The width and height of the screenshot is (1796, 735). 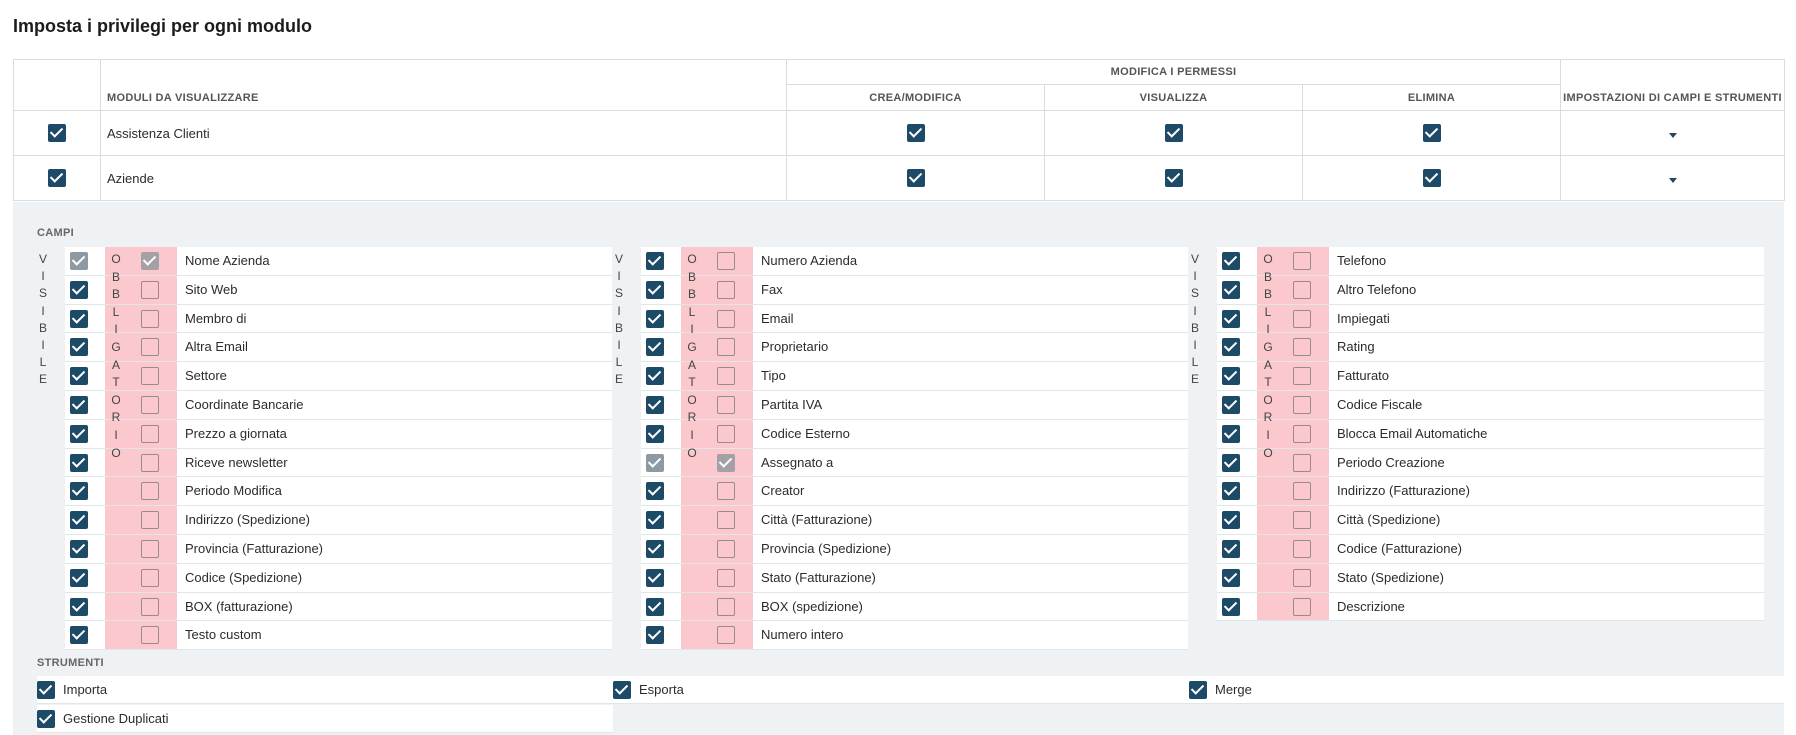 What do you see at coordinates (1194, 319) in the screenshot?
I see `visible-vertical-label: VISIBILE` at bounding box center [1194, 319].